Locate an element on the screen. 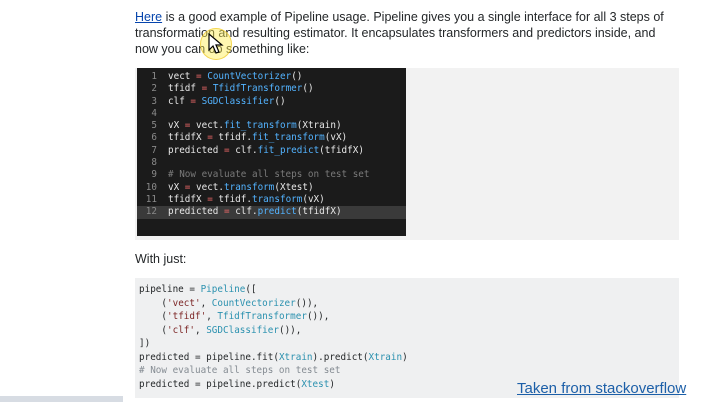 The width and height of the screenshot is (702, 402). code-token: ]) is located at coordinates (145, 343).